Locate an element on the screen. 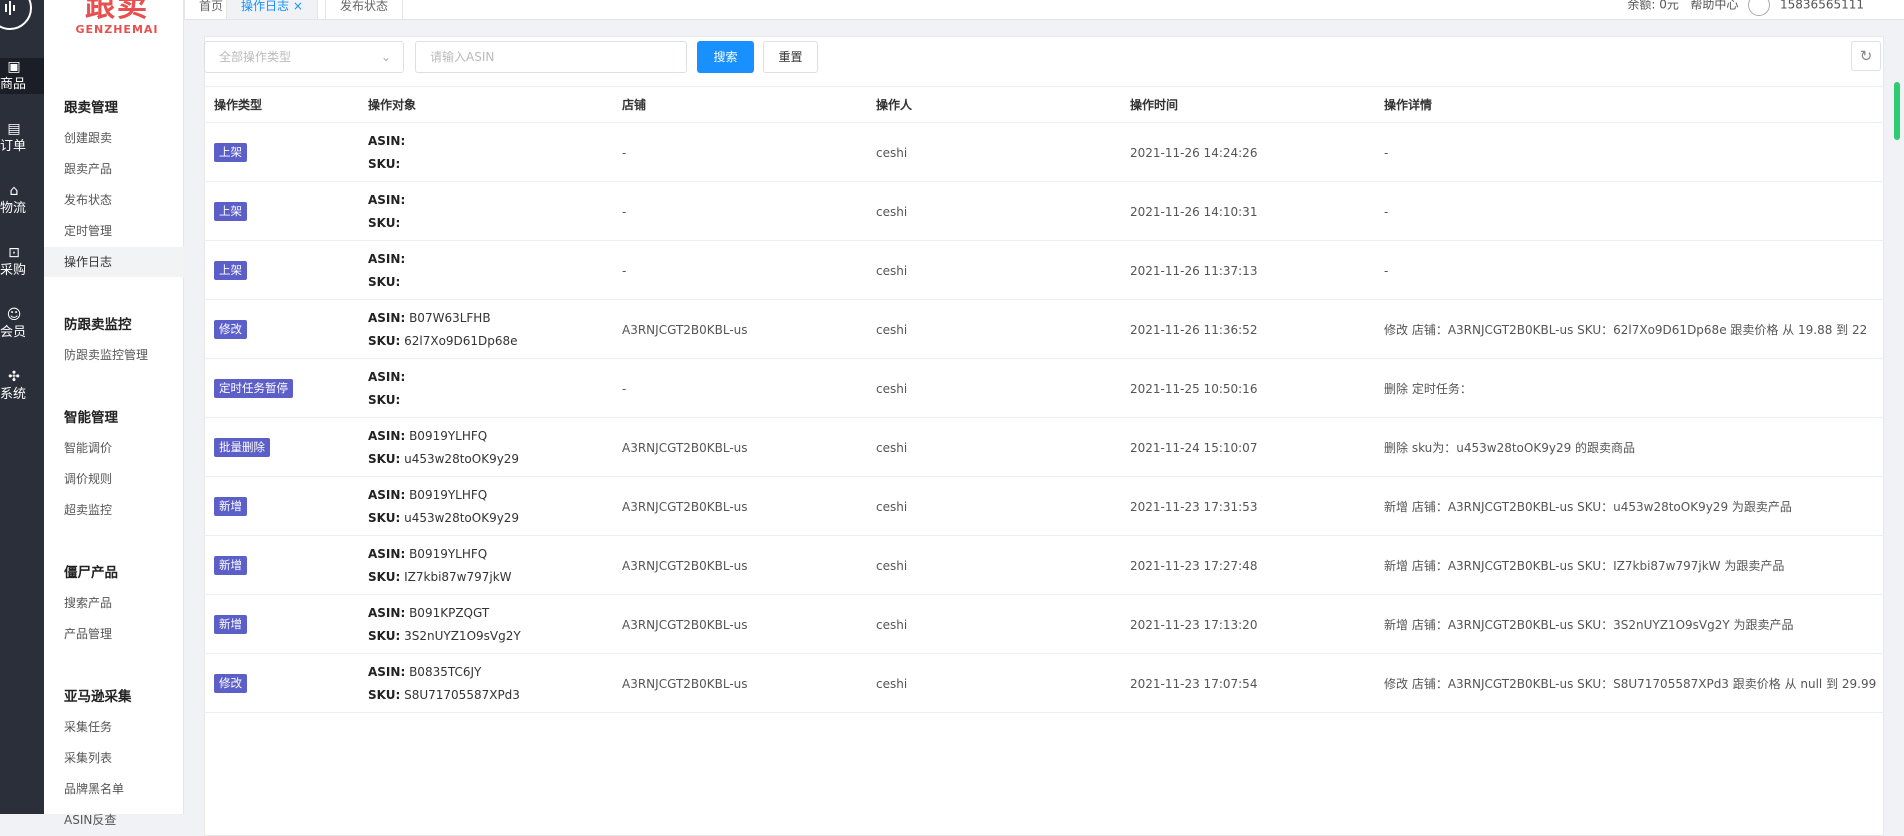 The height and width of the screenshot is (836, 1904). app-logo-icon is located at coordinates (16, 15).